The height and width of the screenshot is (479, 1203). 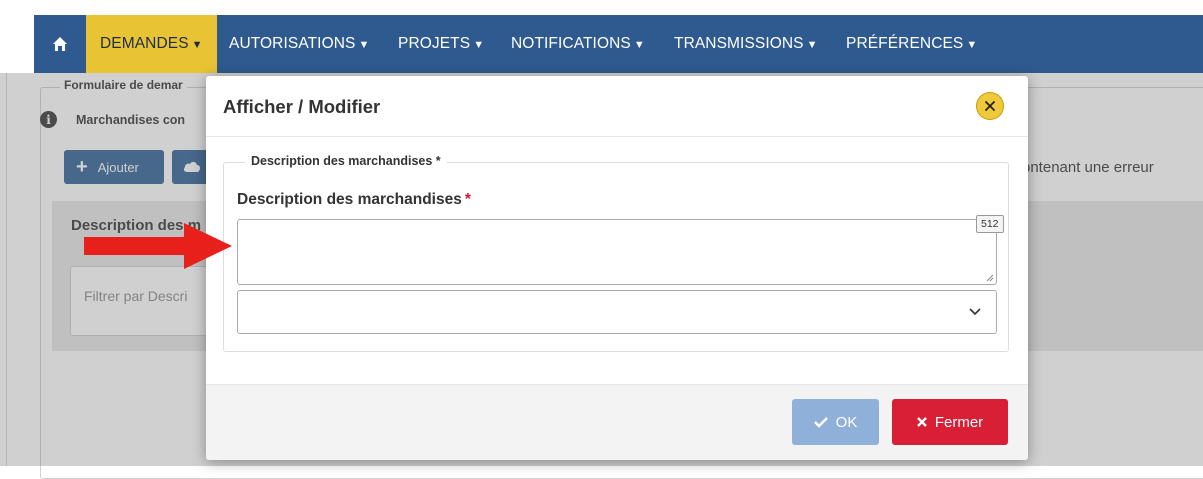 I want to click on ok-button: OK, so click(x=835, y=422).